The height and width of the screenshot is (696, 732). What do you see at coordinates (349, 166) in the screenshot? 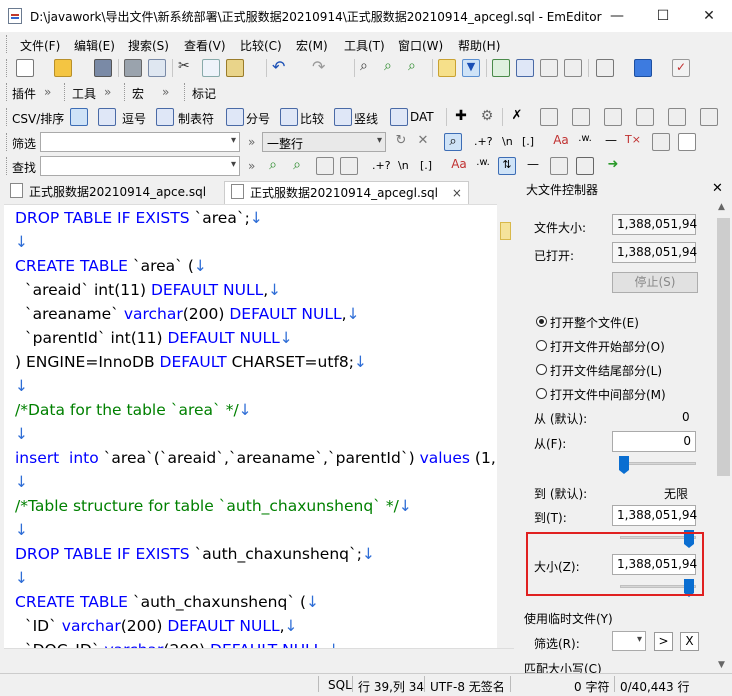
I see `find-copy-icon` at bounding box center [349, 166].